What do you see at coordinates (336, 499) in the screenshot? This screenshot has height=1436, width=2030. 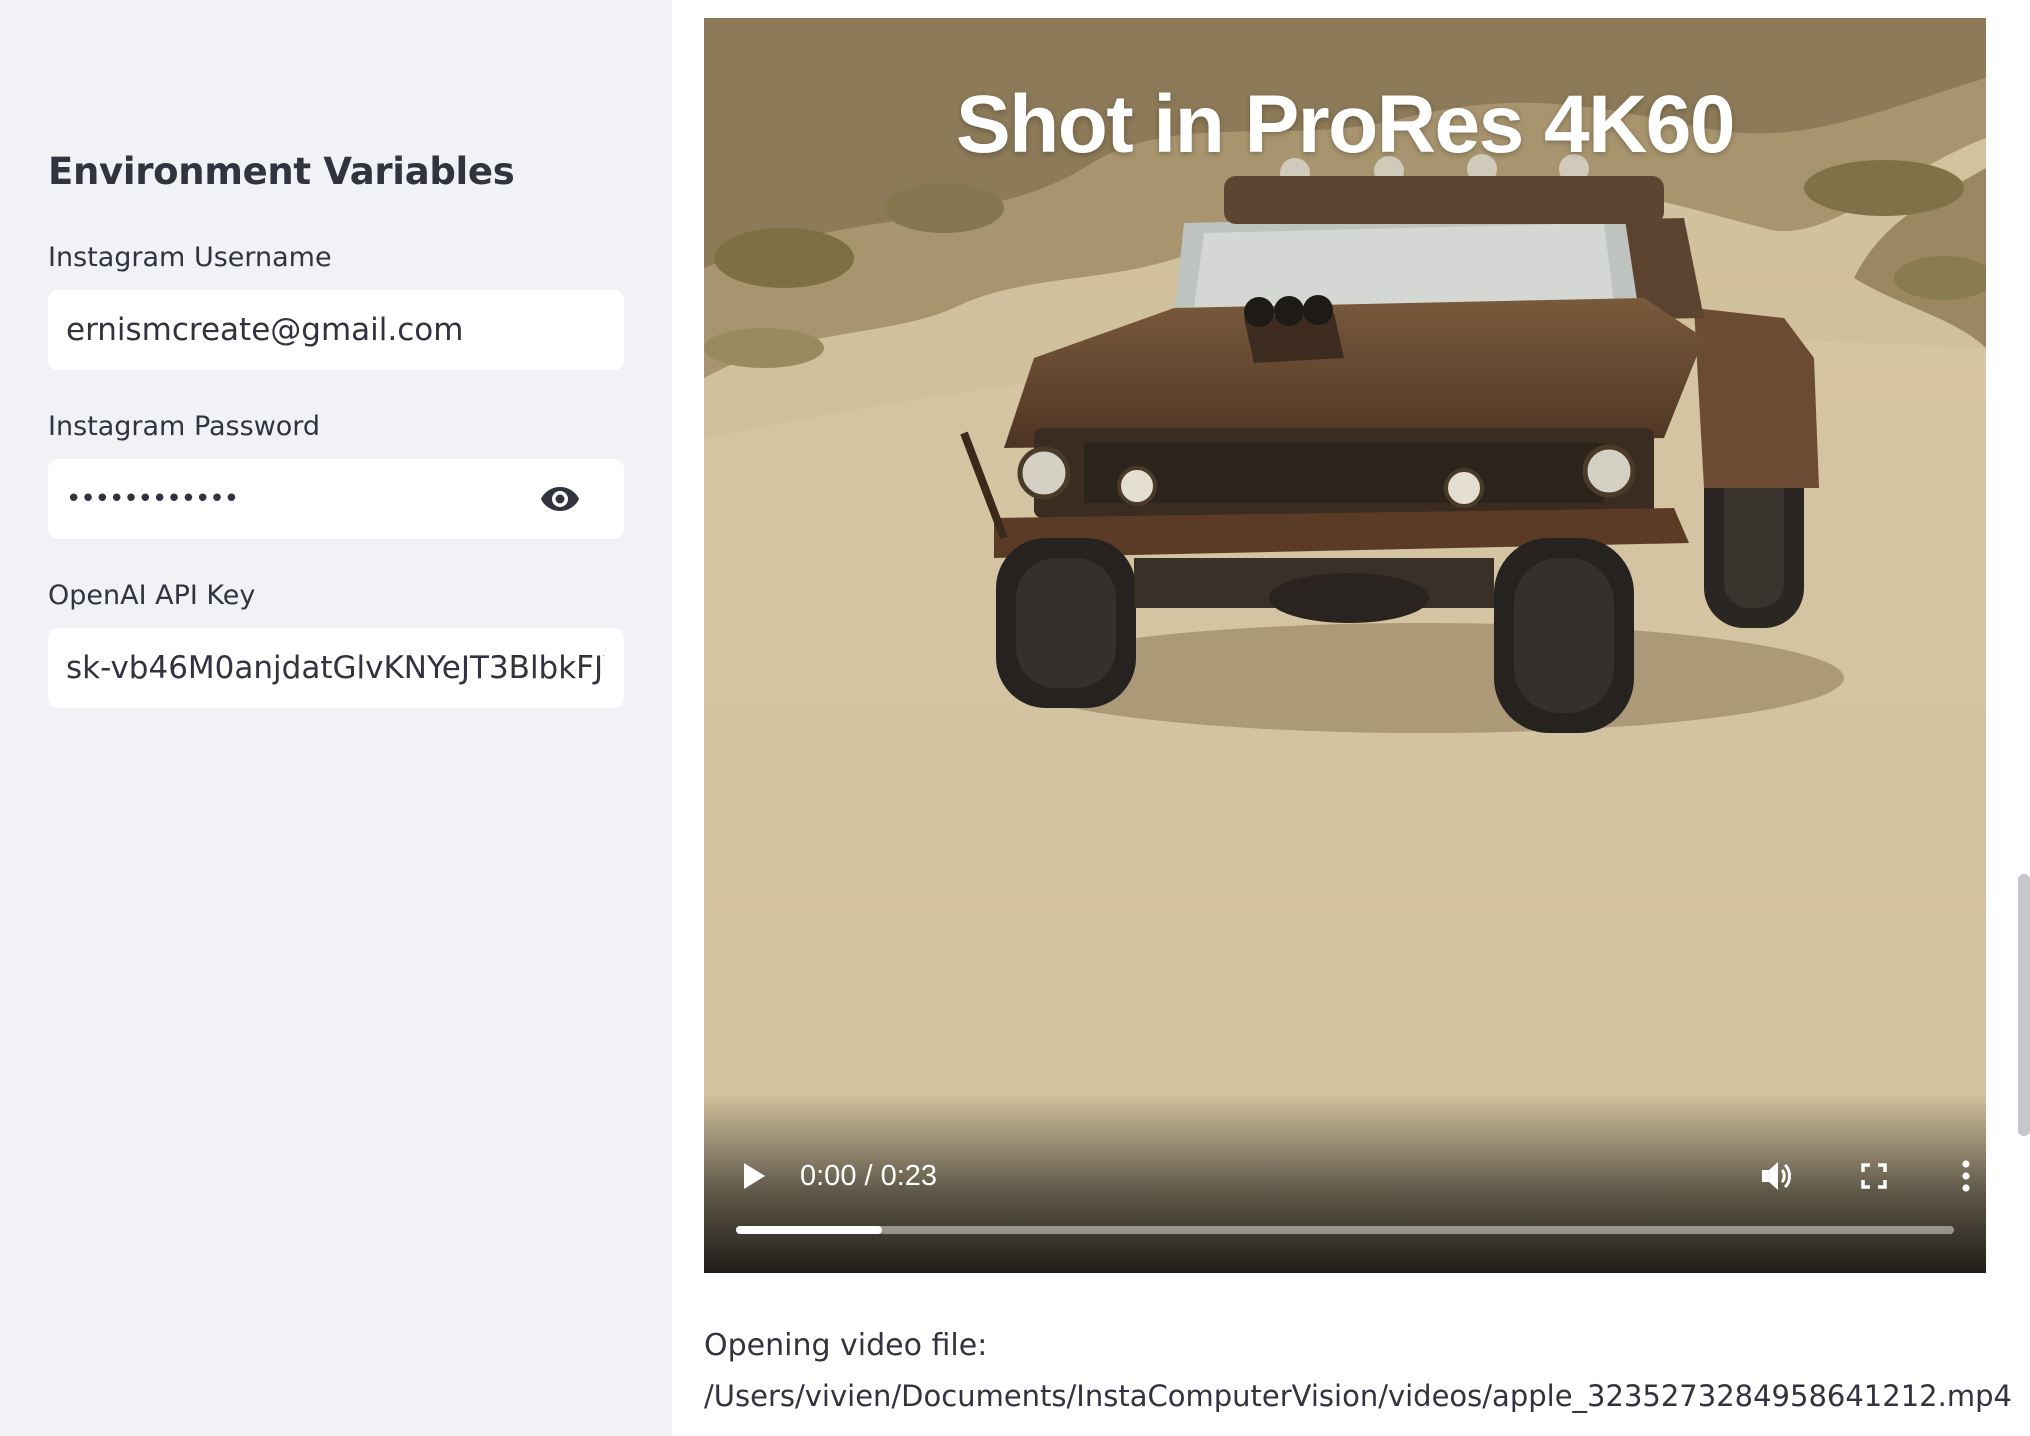 I see `instagram-password-input: ••••••••••••` at bounding box center [336, 499].